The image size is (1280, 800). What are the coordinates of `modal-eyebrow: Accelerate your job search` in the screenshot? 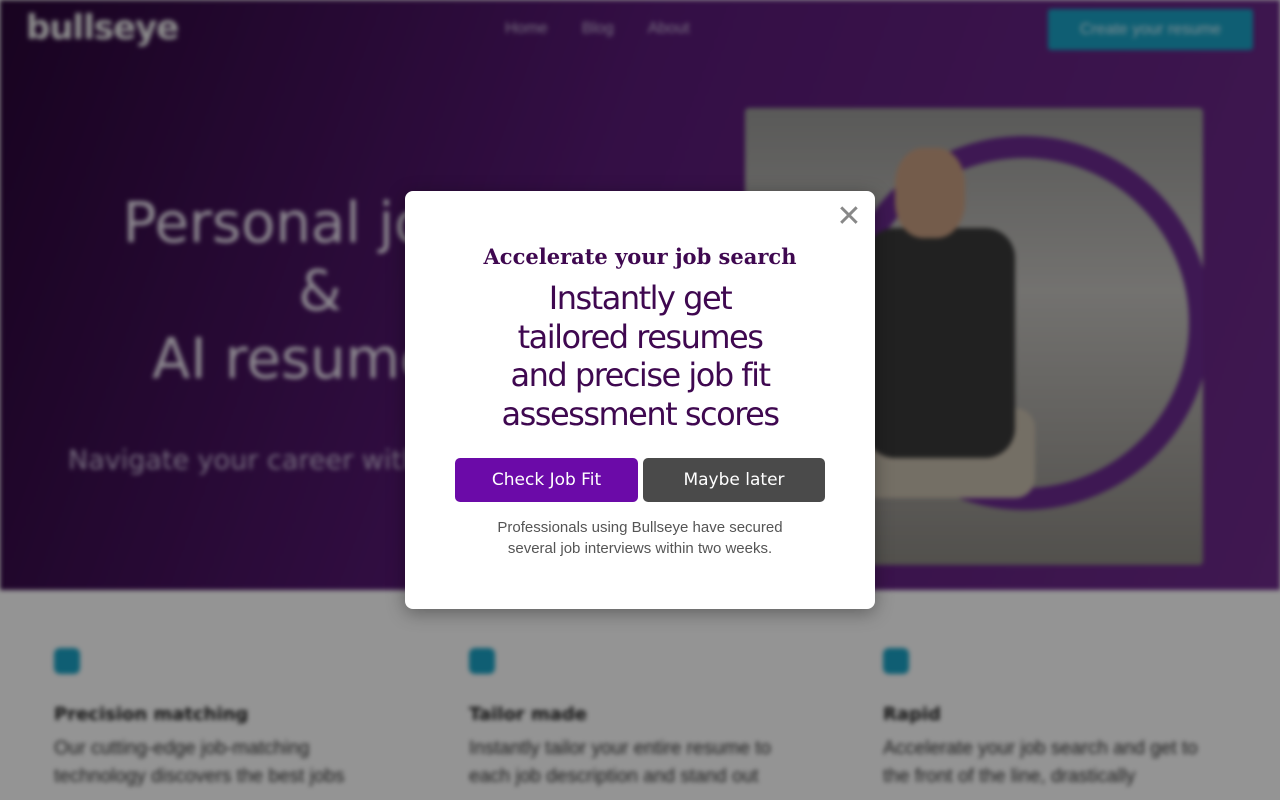 It's located at (640, 256).